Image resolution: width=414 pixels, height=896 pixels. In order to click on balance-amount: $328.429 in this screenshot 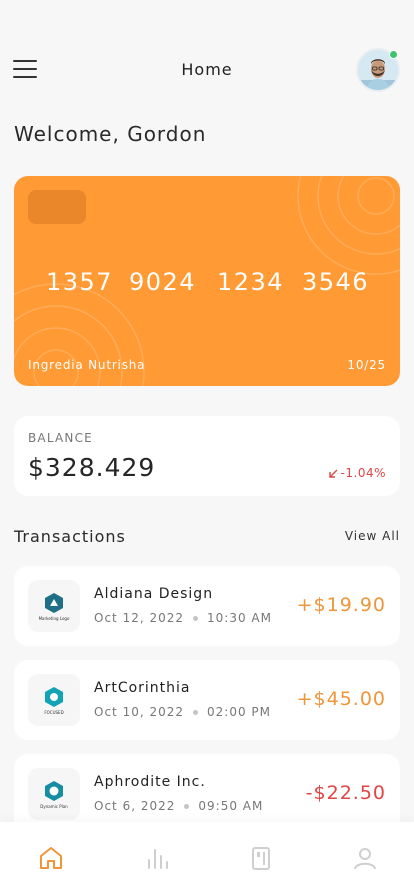, I will do `click(92, 467)`.